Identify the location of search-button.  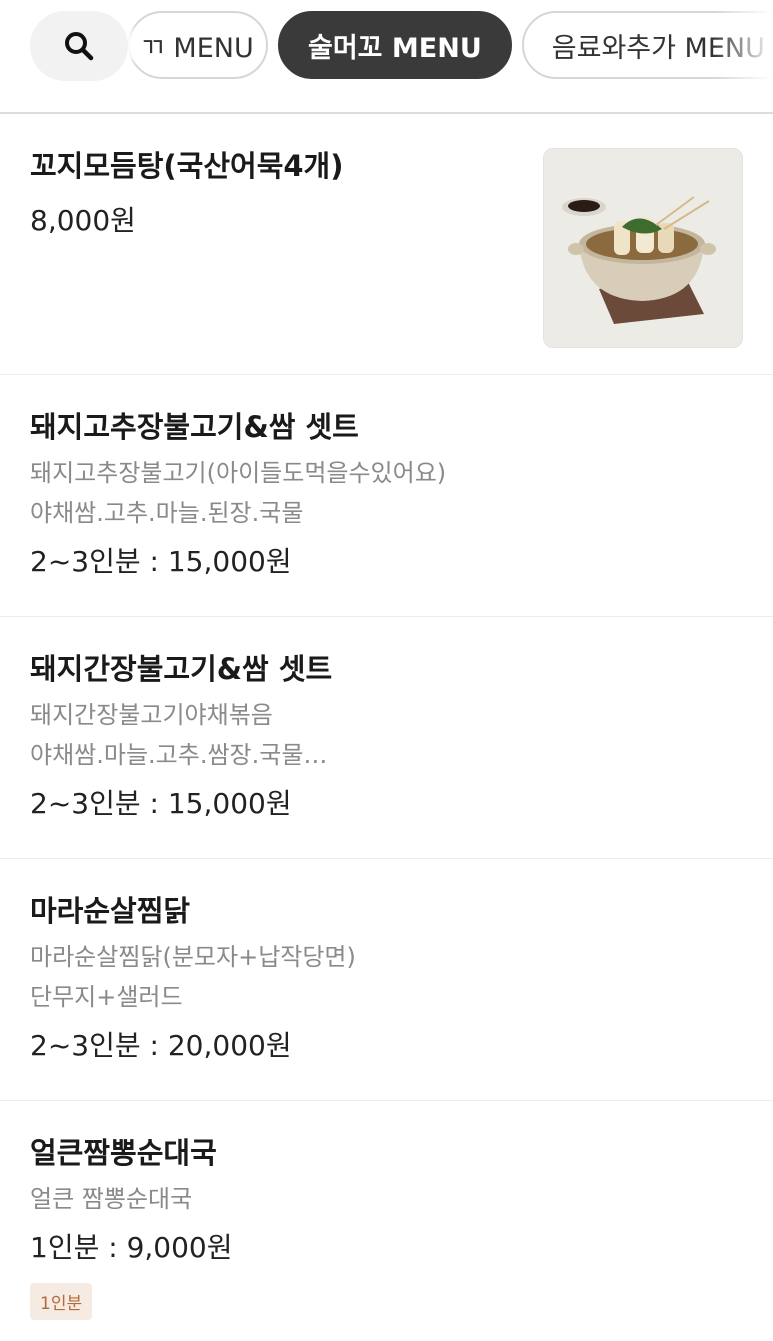
(79, 46).